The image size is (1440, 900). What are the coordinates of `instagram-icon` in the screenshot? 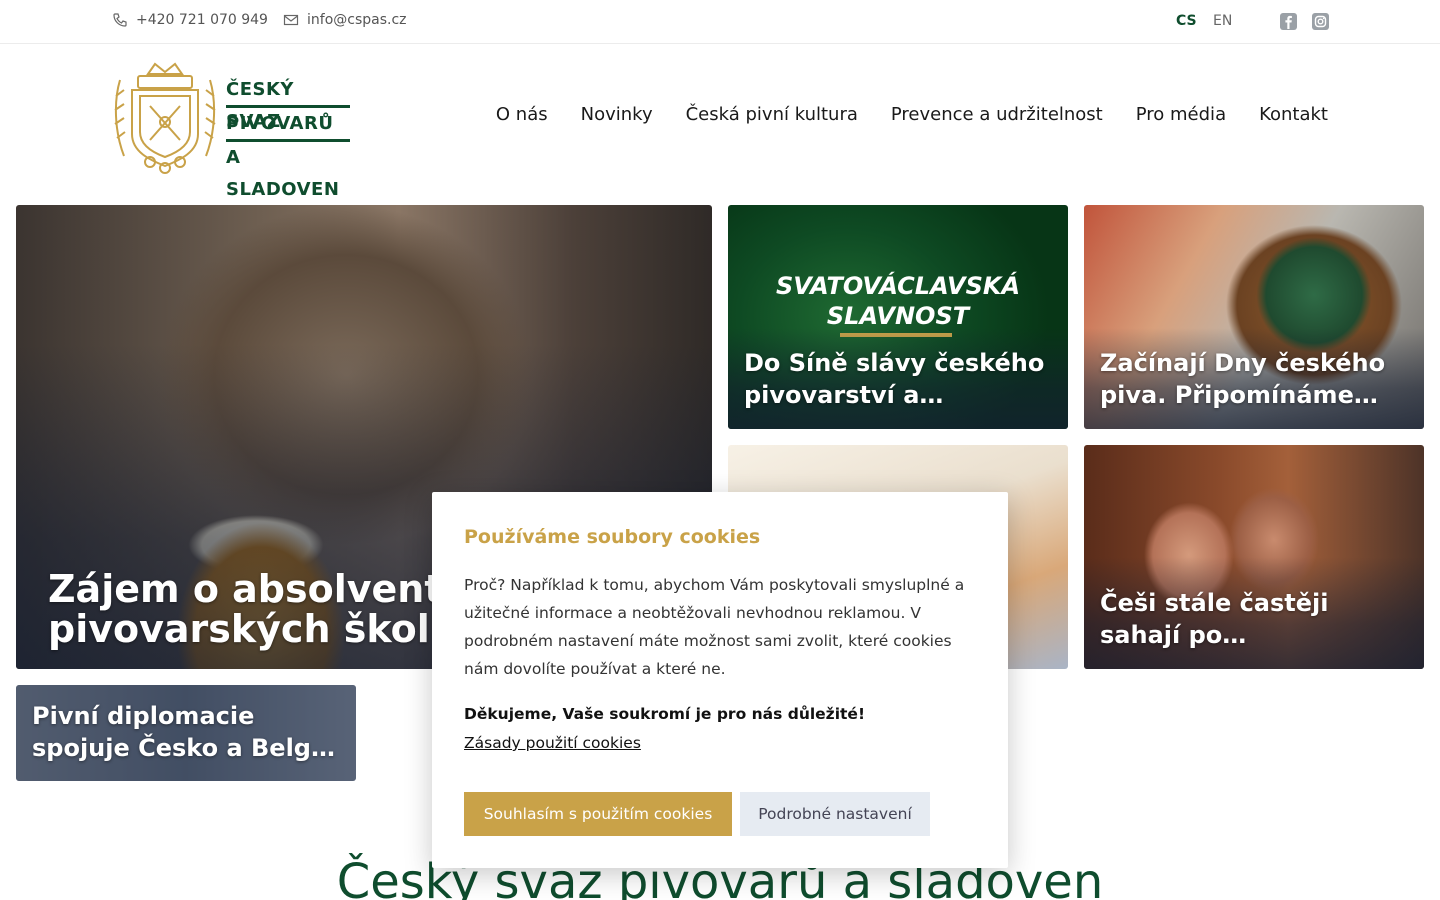 It's located at (1320, 21).